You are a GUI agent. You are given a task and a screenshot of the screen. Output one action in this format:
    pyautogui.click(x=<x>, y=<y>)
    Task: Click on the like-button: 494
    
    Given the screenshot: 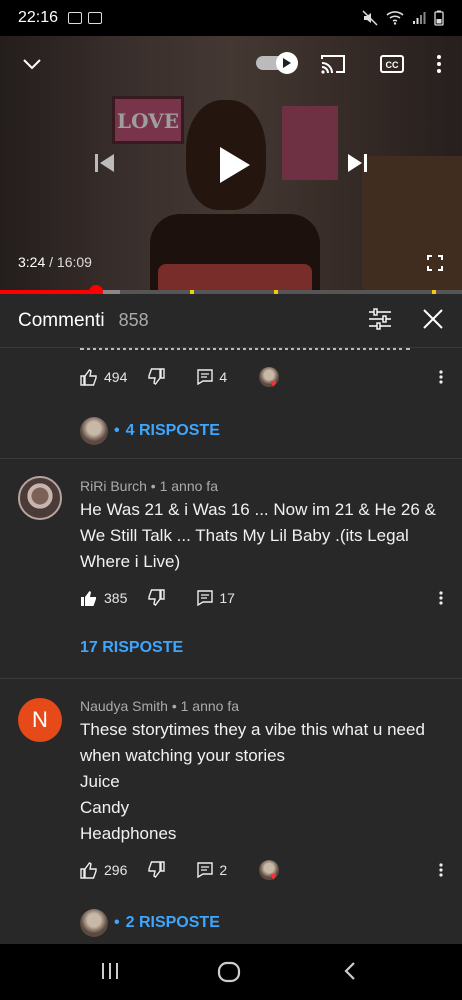 What is the action you would take?
    pyautogui.click(x=103, y=377)
    